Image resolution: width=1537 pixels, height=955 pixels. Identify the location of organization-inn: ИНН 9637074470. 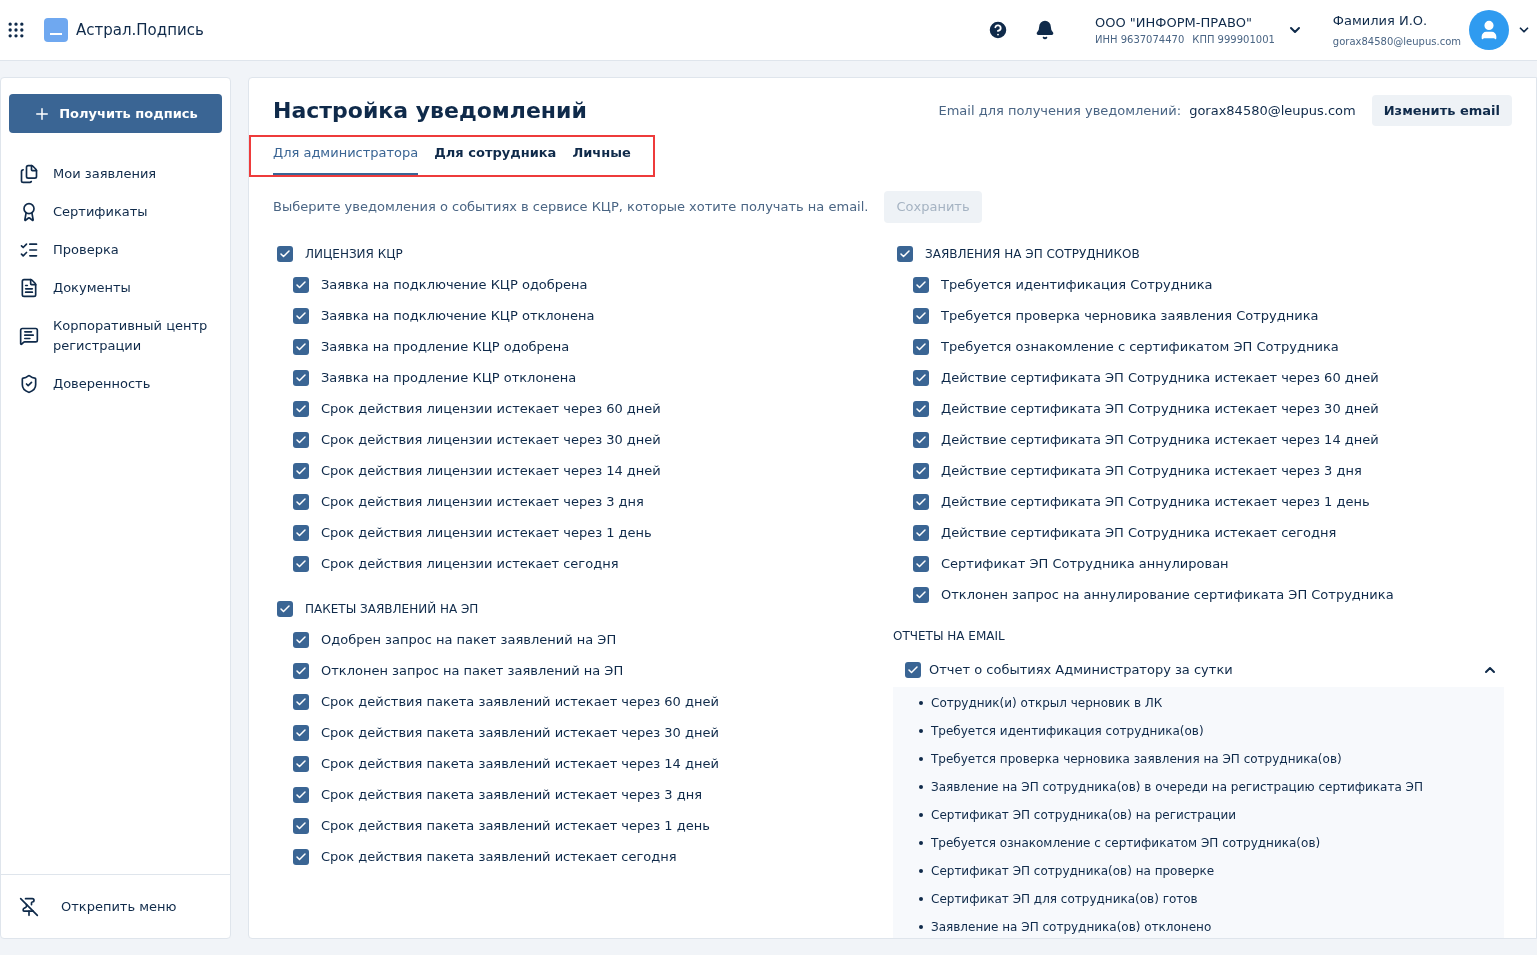
(1139, 40).